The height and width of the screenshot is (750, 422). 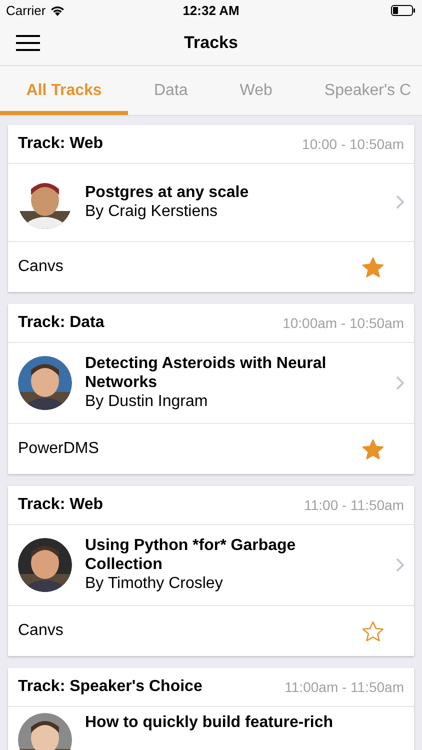 What do you see at coordinates (403, 10) in the screenshot?
I see `battery-icon` at bounding box center [403, 10].